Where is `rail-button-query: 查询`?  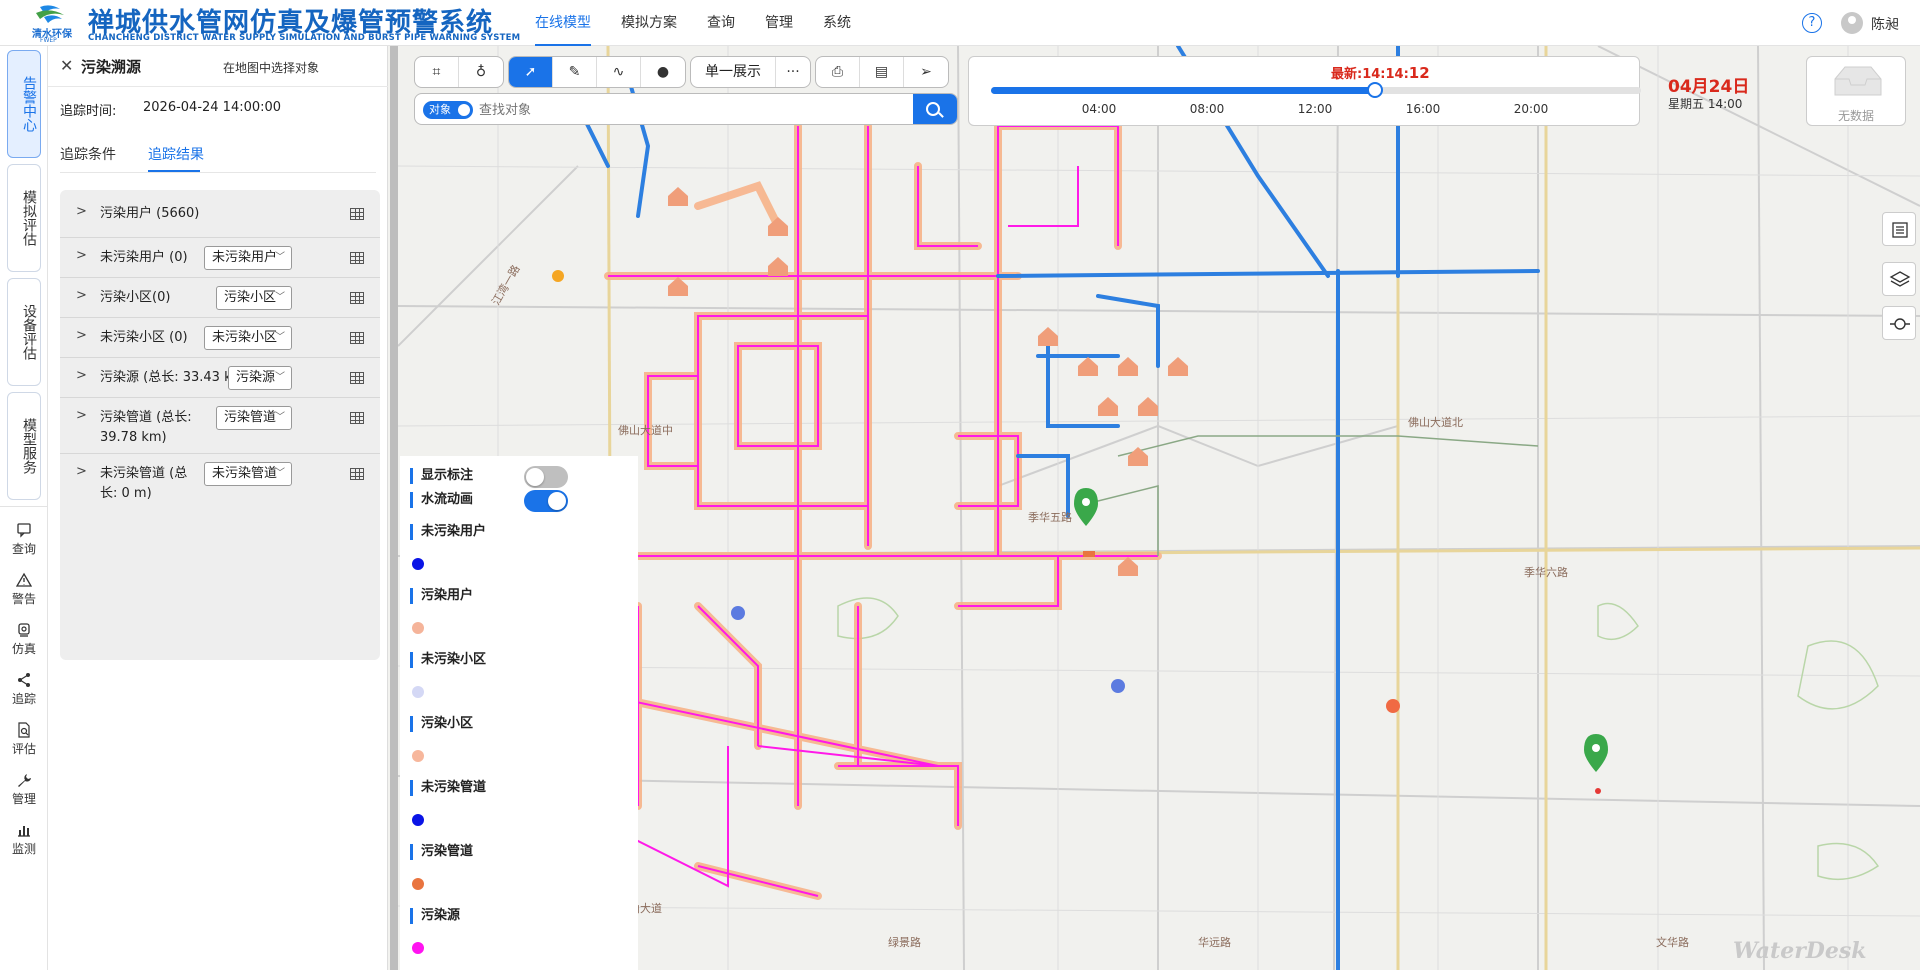
rail-button-query: 查询 is located at coordinates (24, 539).